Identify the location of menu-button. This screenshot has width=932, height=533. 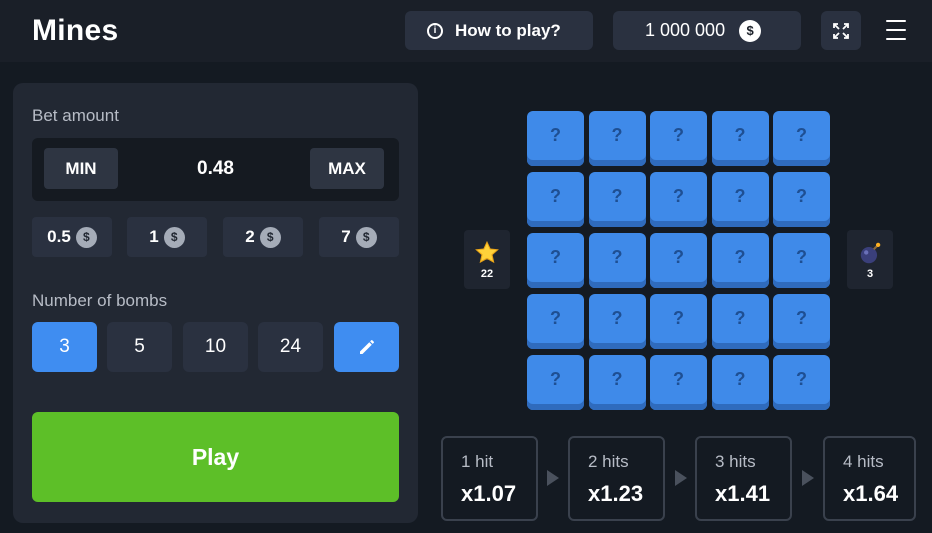
(896, 30).